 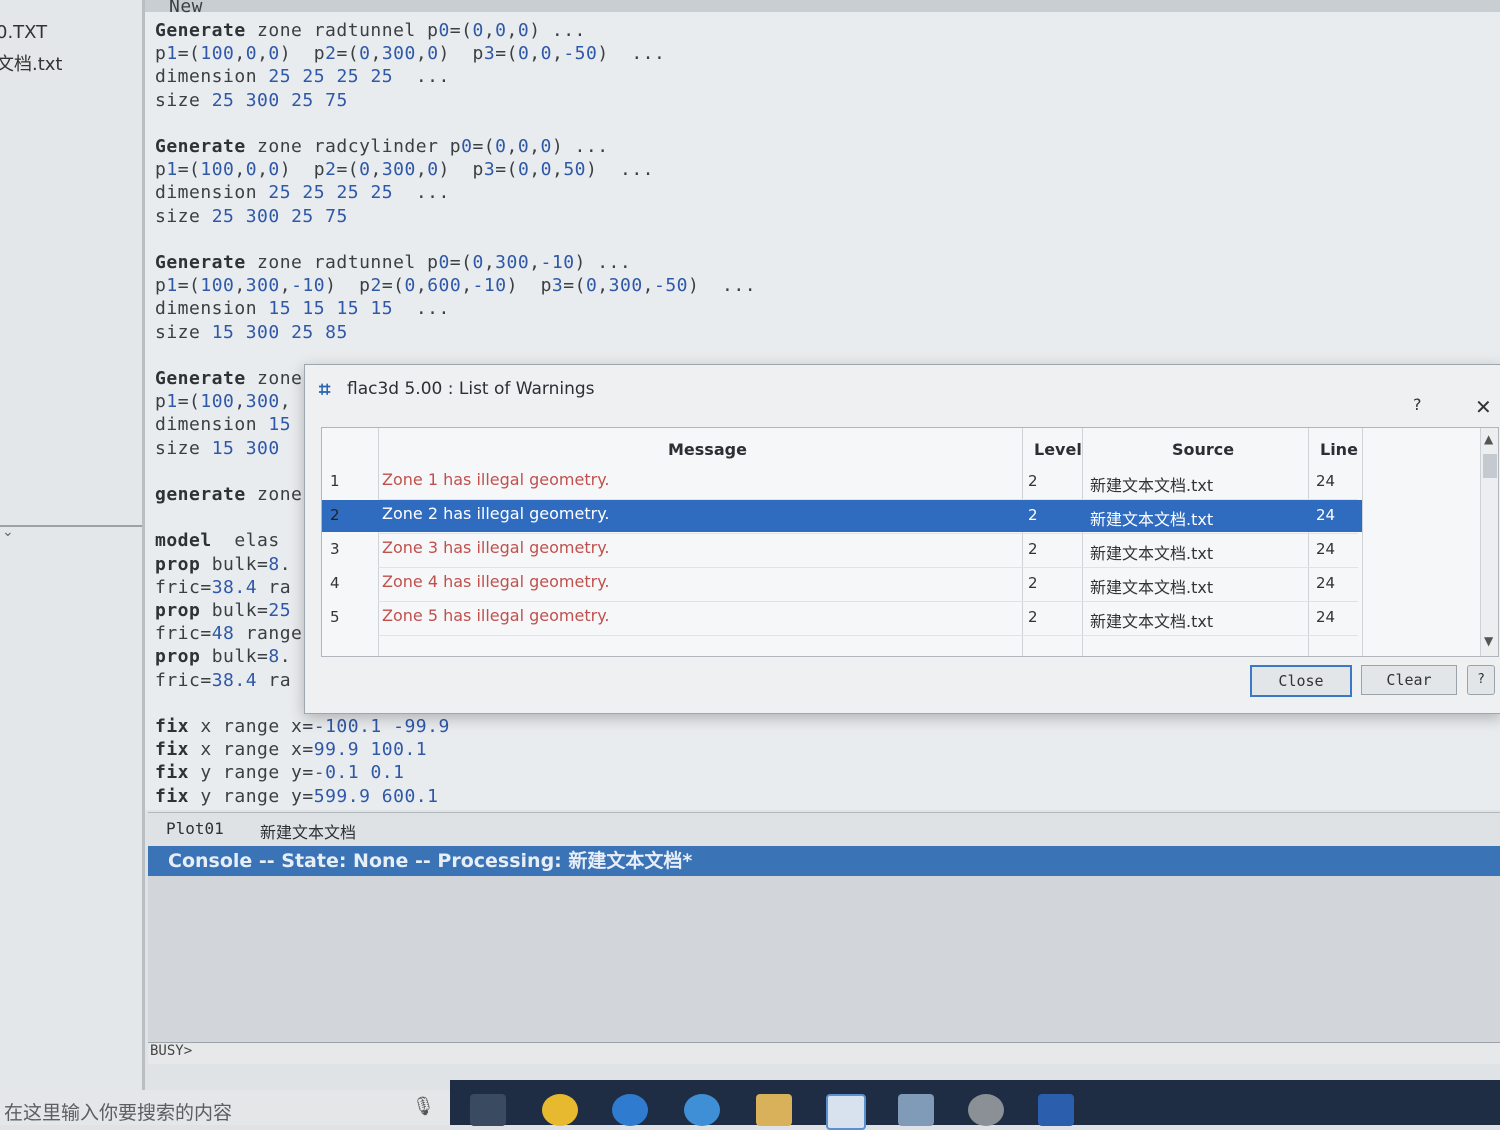 I want to click on row-index: 4, so click(x=335, y=583).